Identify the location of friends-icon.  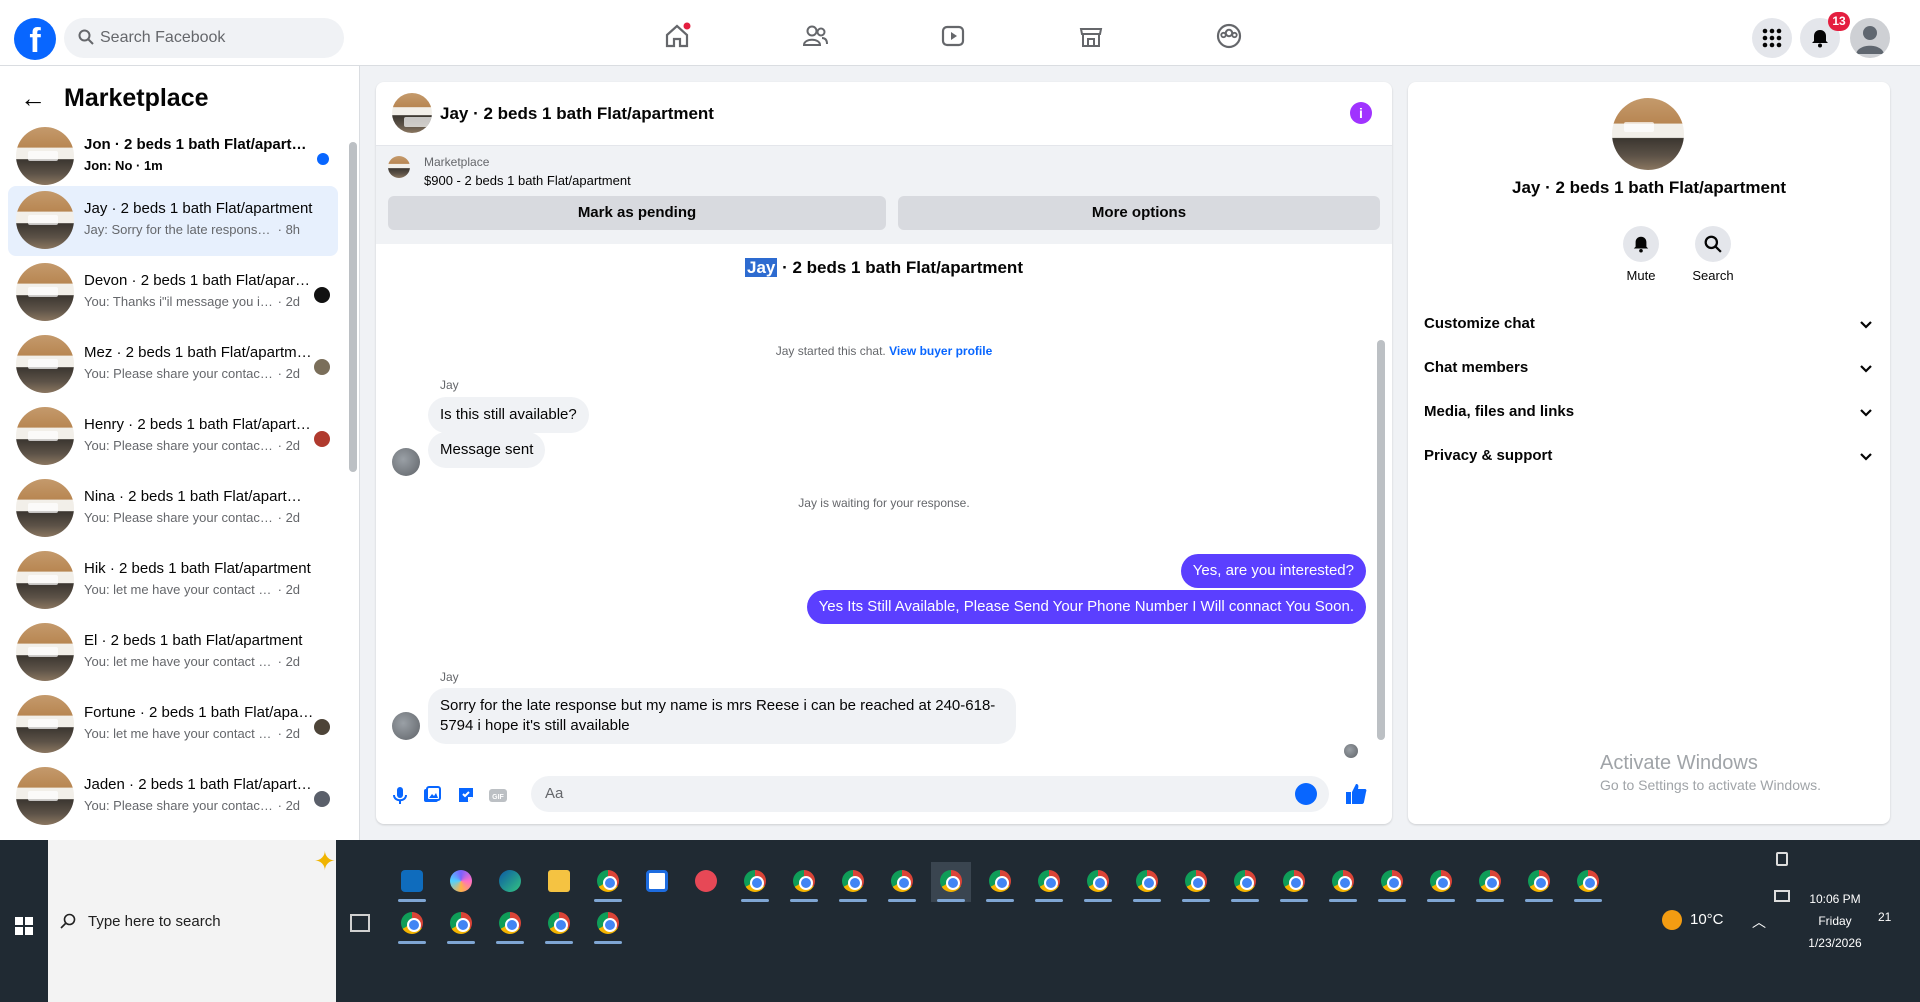
(815, 36).